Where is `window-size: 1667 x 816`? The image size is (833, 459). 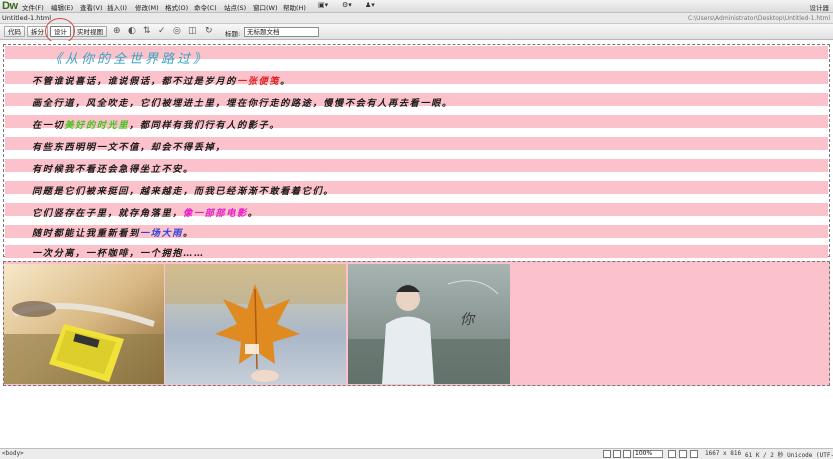 window-size: 1667 x 816 is located at coordinates (723, 453).